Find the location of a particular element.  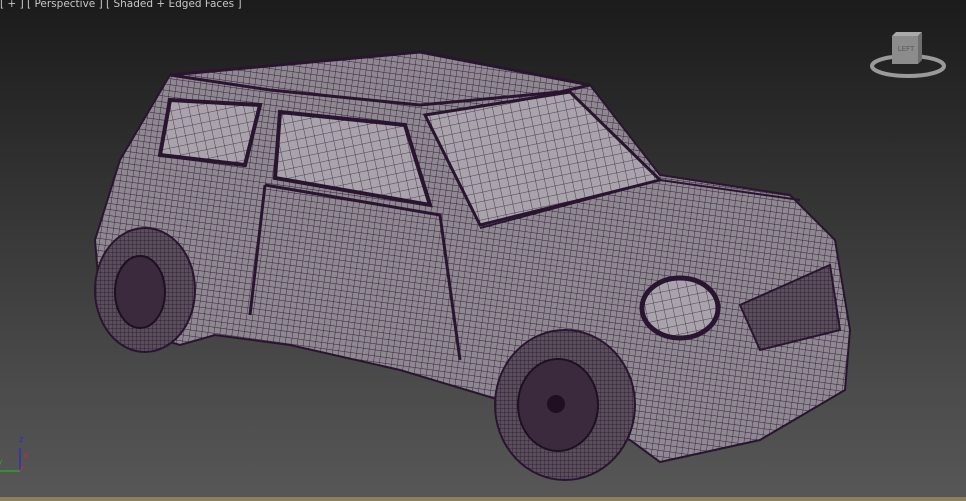

viewcube-top is located at coordinates (907, 34).